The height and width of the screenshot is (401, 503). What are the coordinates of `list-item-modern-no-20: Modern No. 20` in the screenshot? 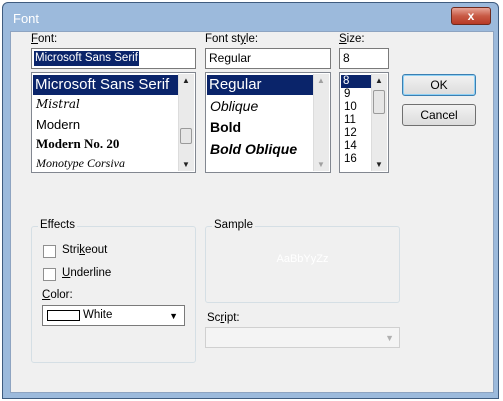 It's located at (76, 144).